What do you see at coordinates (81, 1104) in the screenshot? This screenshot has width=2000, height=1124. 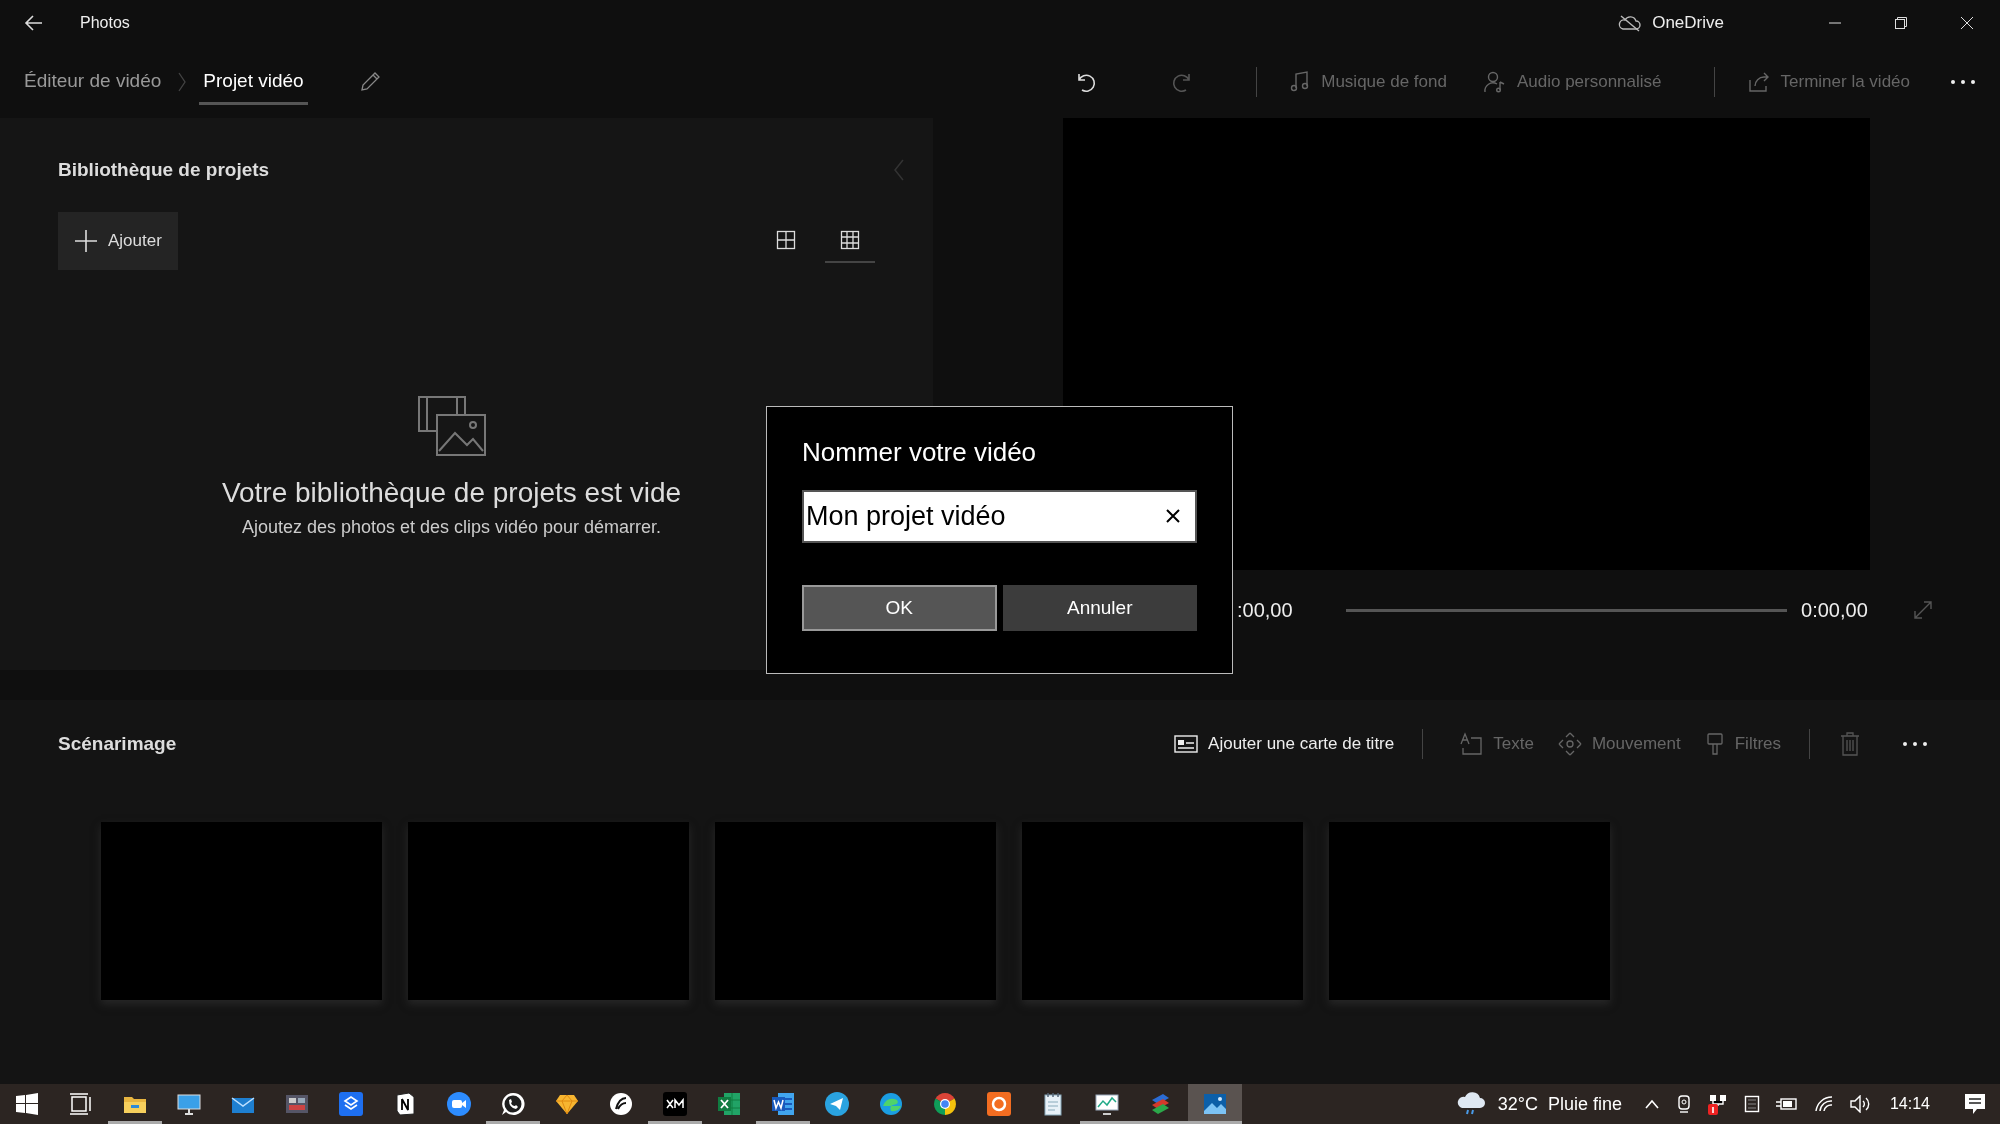 I see `task-view-icon` at bounding box center [81, 1104].